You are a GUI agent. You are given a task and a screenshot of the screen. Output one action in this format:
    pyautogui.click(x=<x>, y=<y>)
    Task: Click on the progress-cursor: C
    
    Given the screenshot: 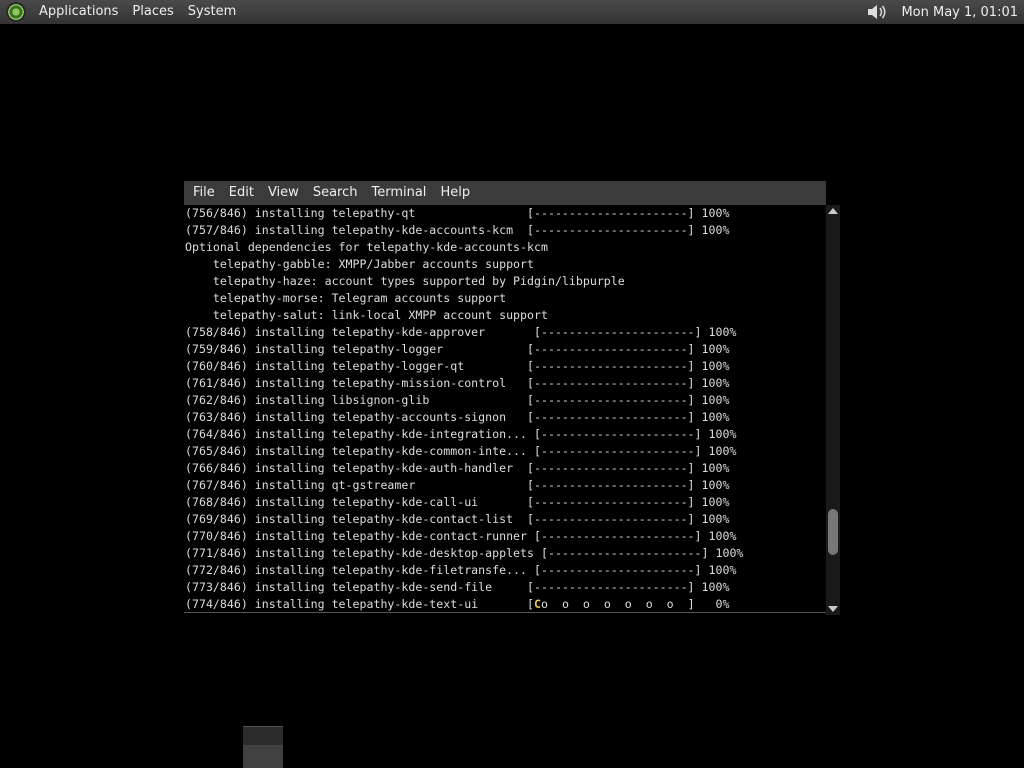 What is the action you would take?
    pyautogui.click(x=537, y=604)
    